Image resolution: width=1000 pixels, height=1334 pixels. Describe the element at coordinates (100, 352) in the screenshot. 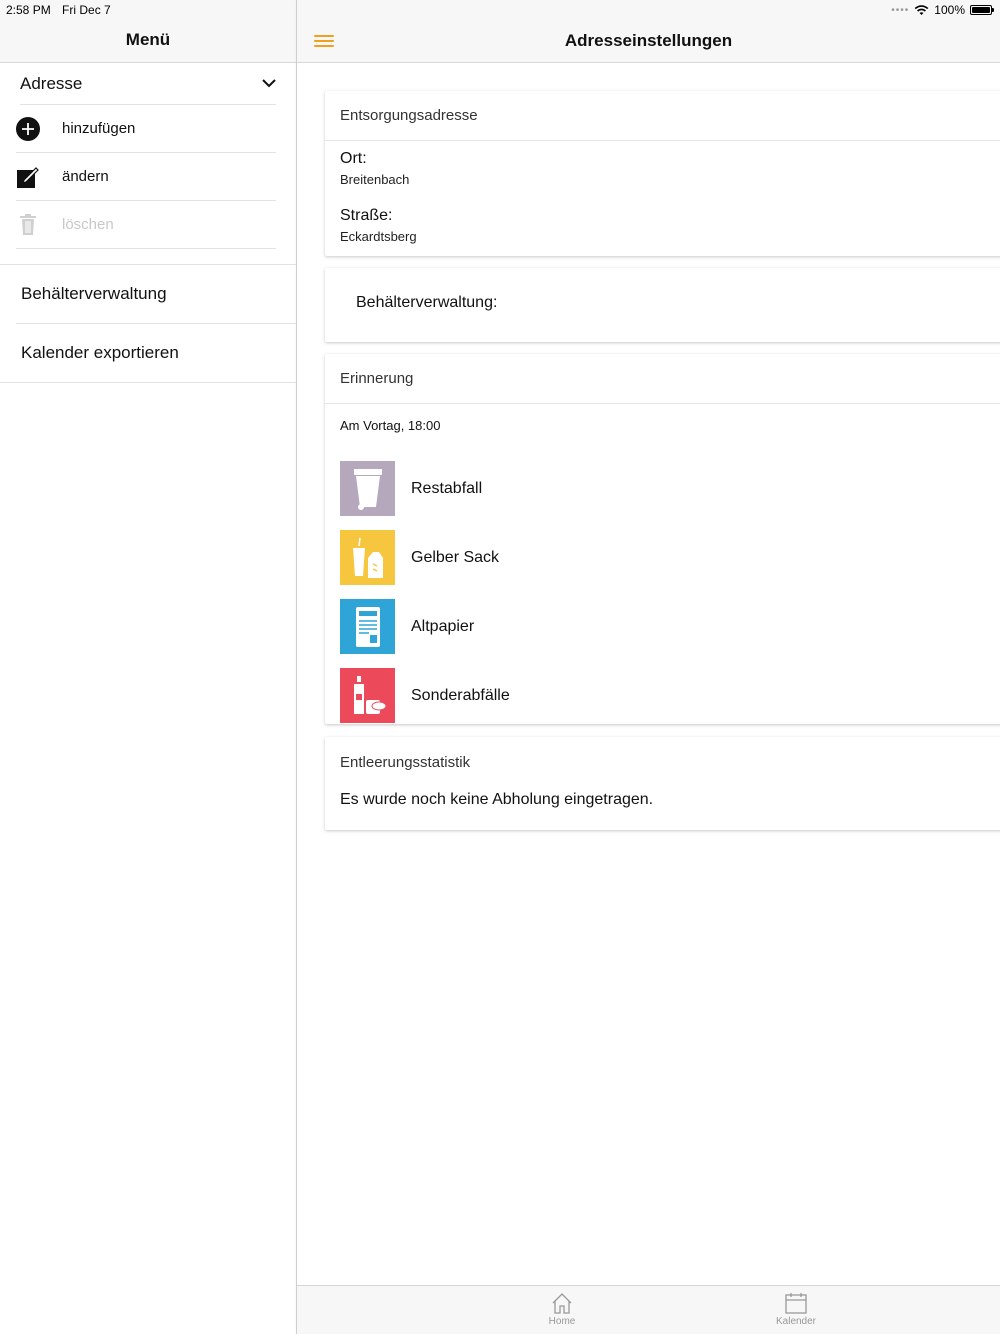

I see `export-calendar-label: Kalender exportieren` at that location.